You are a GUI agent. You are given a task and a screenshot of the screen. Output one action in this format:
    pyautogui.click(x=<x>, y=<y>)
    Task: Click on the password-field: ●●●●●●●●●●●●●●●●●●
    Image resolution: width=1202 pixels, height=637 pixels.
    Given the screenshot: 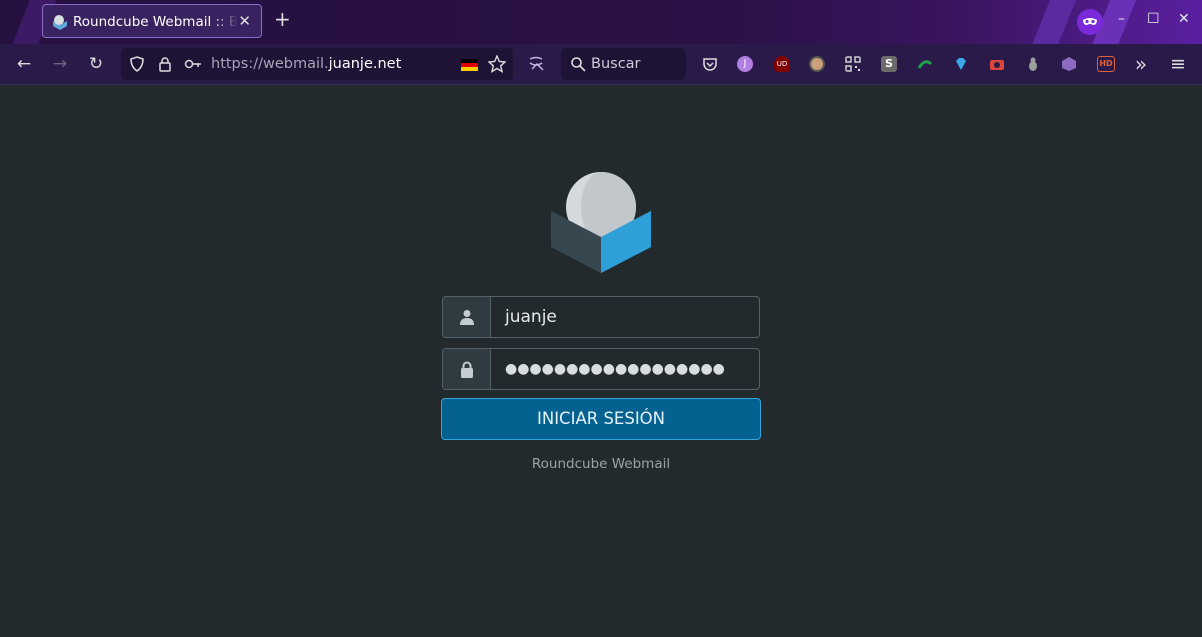 What is the action you would take?
    pyautogui.click(x=601, y=369)
    